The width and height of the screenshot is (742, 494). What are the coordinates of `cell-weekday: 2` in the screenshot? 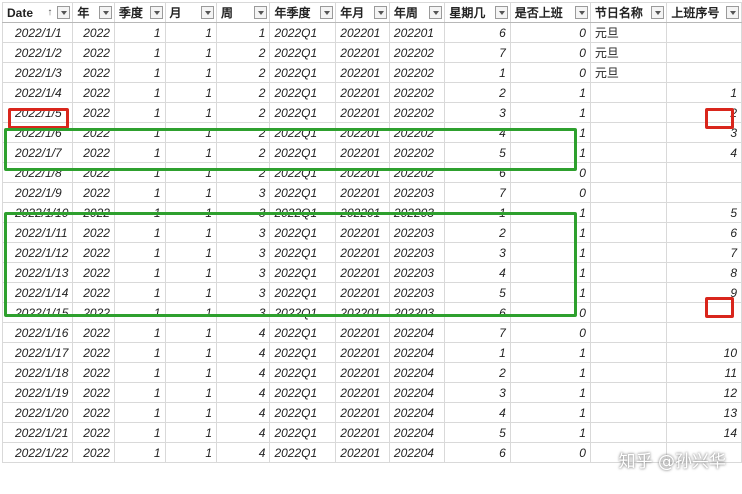 It's located at (477, 372).